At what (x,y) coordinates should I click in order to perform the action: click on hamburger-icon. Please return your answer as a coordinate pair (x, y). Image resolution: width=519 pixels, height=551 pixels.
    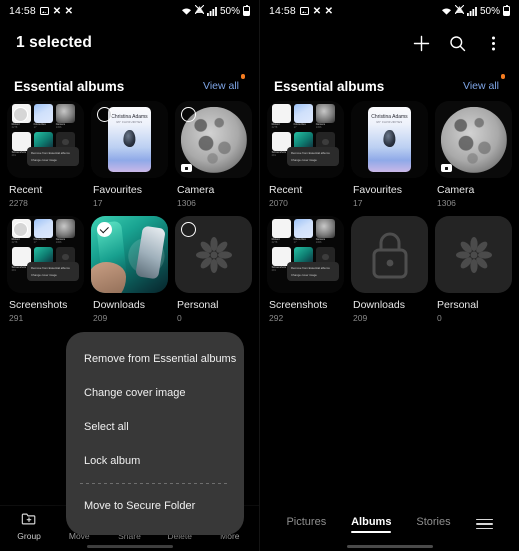
    Looking at the image, I should click on (484, 524).